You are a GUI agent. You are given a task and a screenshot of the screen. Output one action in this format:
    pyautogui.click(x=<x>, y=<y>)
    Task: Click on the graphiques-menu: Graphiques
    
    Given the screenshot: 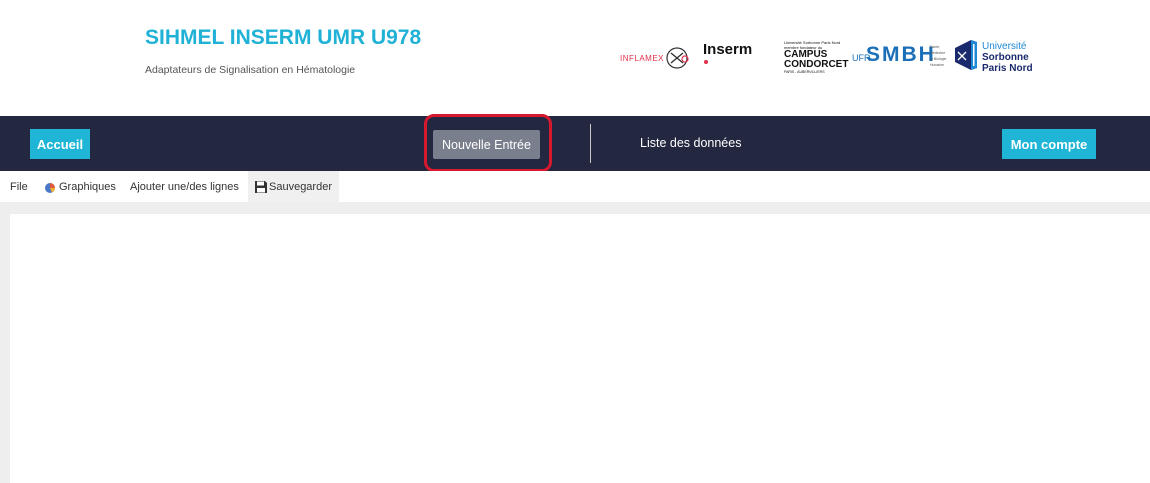 What is the action you would take?
    pyautogui.click(x=80, y=186)
    